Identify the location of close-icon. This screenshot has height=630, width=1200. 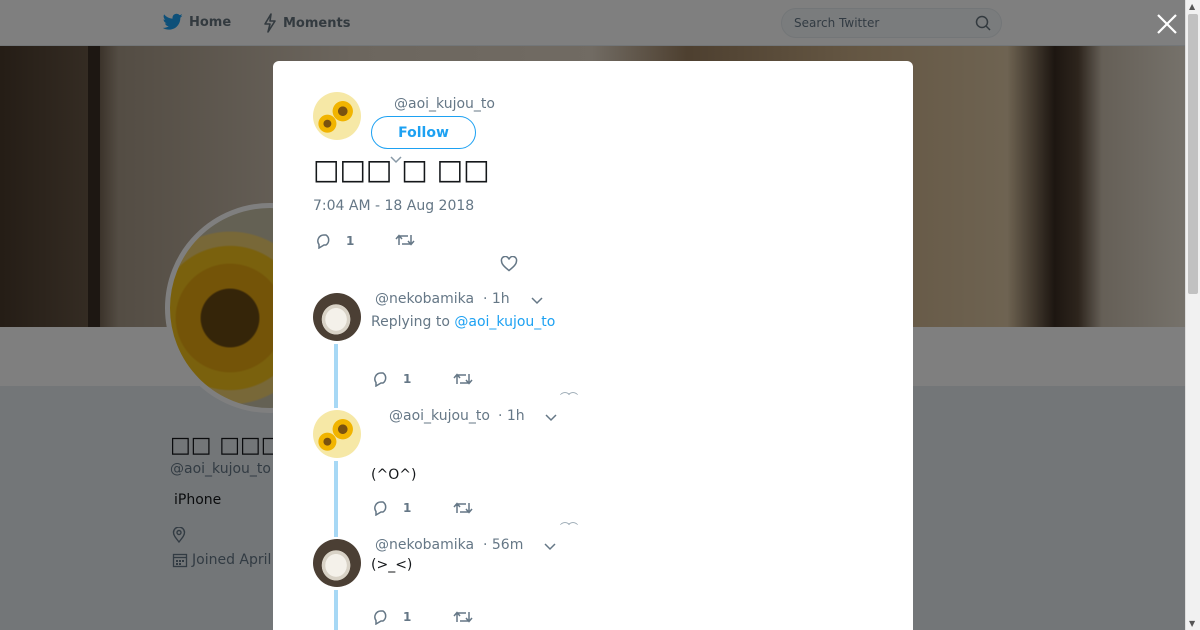
(1167, 24).